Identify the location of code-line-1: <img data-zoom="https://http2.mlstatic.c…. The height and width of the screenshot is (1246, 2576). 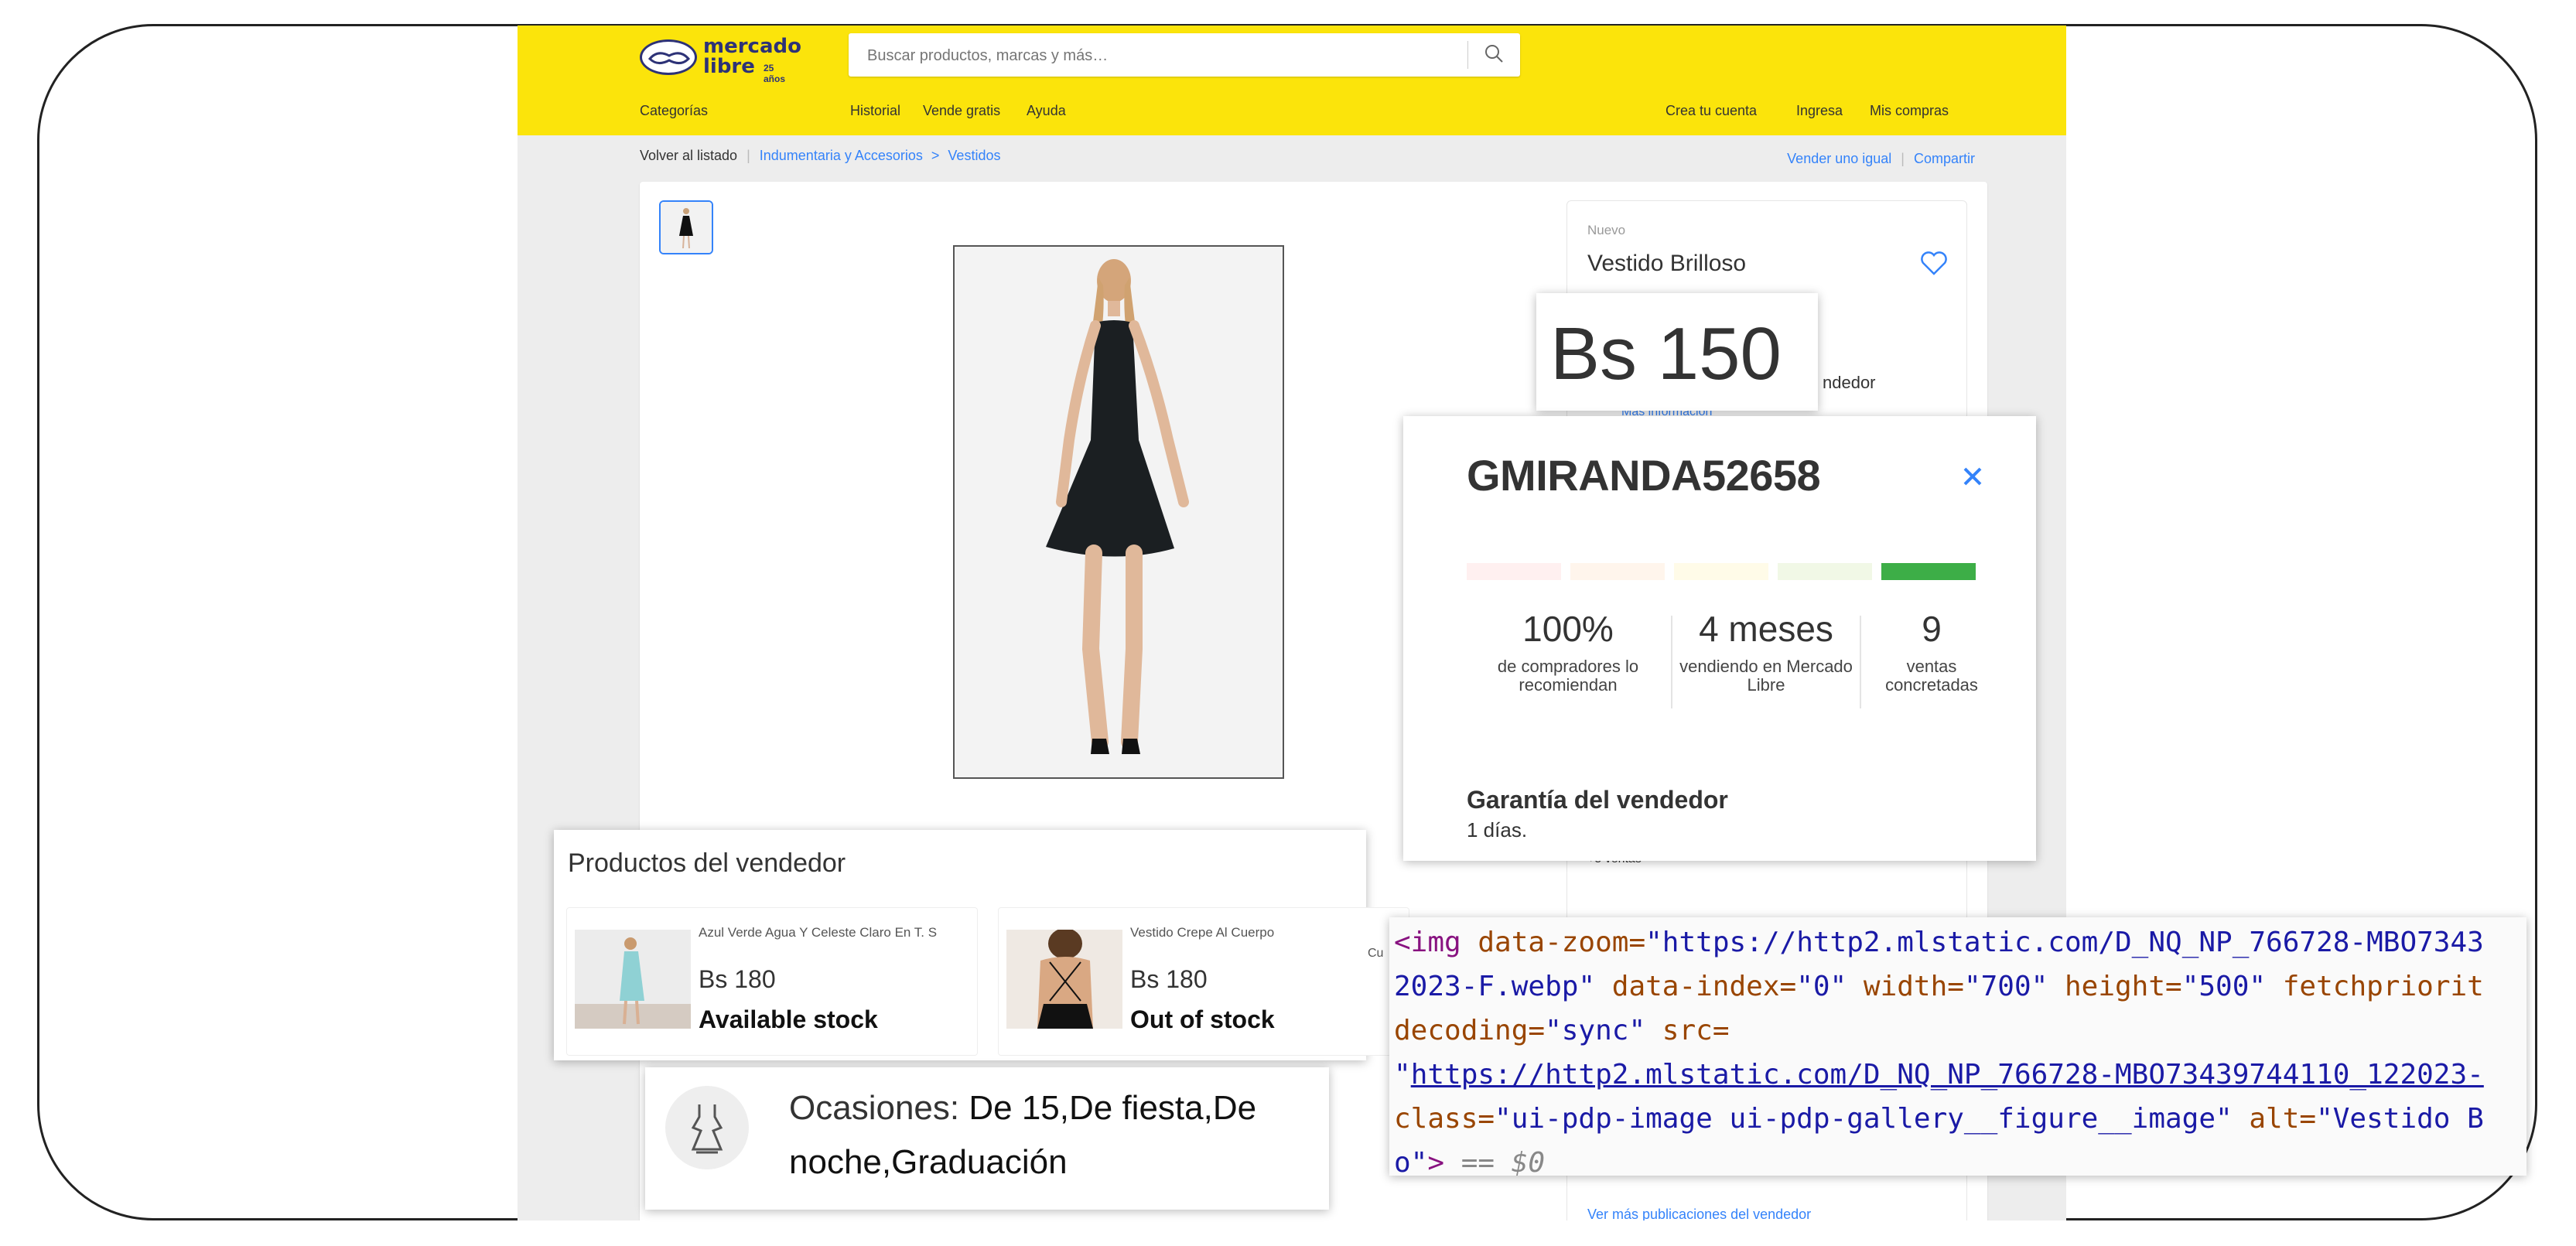
(1939, 942).